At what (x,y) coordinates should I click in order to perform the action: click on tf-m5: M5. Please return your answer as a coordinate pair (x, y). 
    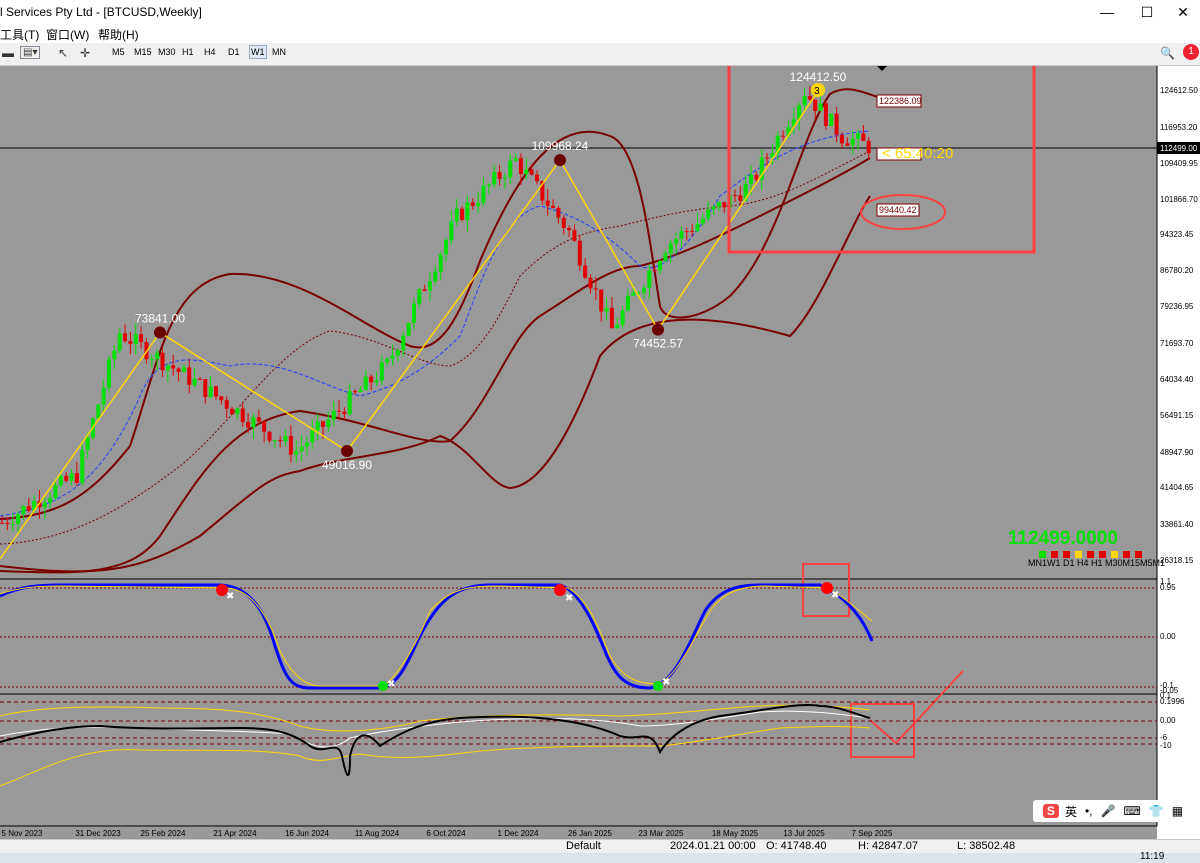
    Looking at the image, I should click on (118, 52).